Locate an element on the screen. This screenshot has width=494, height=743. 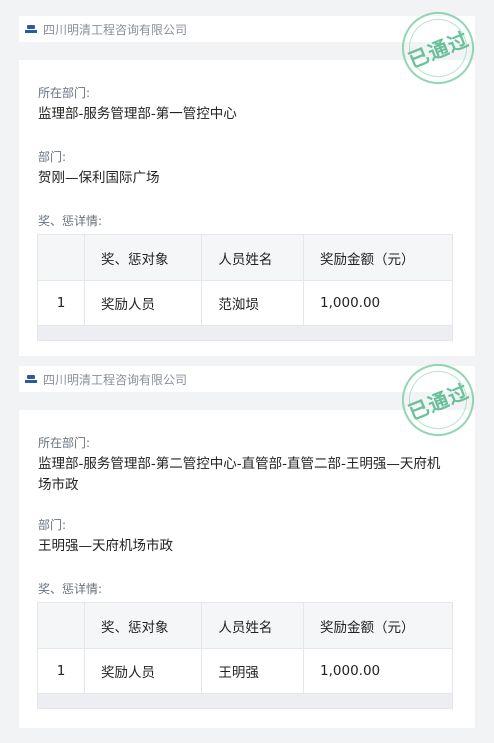
sub-dept-value: 王明强—天府机场市政 is located at coordinates (105, 546).